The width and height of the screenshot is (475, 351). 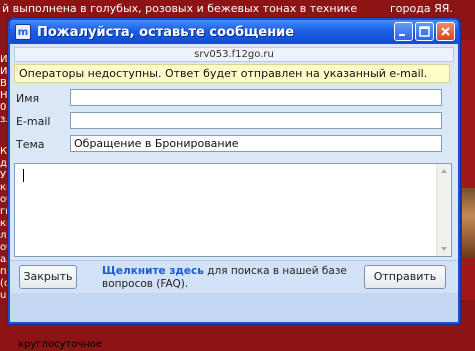 I want to click on title-bar: m Пожалуйста, оставьте сообщение, so click(x=234, y=32).